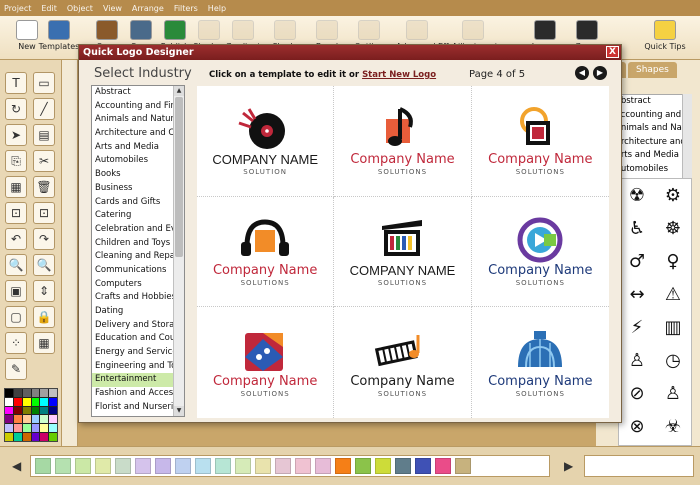 This screenshot has height=485, width=700. What do you see at coordinates (44, 83) in the screenshot?
I see `tool-1-icon: ▭` at bounding box center [44, 83].